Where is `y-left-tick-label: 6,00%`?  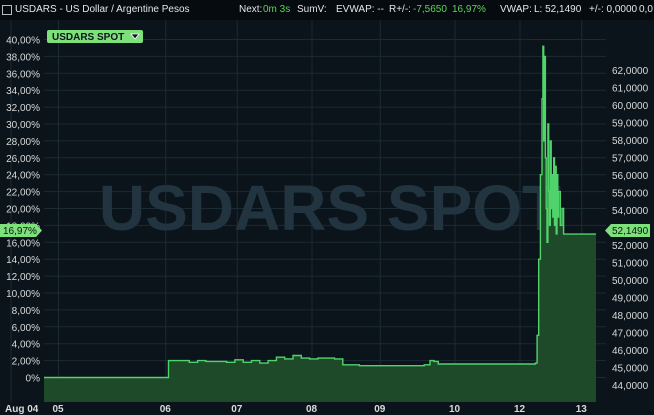 y-left-tick-label: 6,00% is located at coordinates (26, 328).